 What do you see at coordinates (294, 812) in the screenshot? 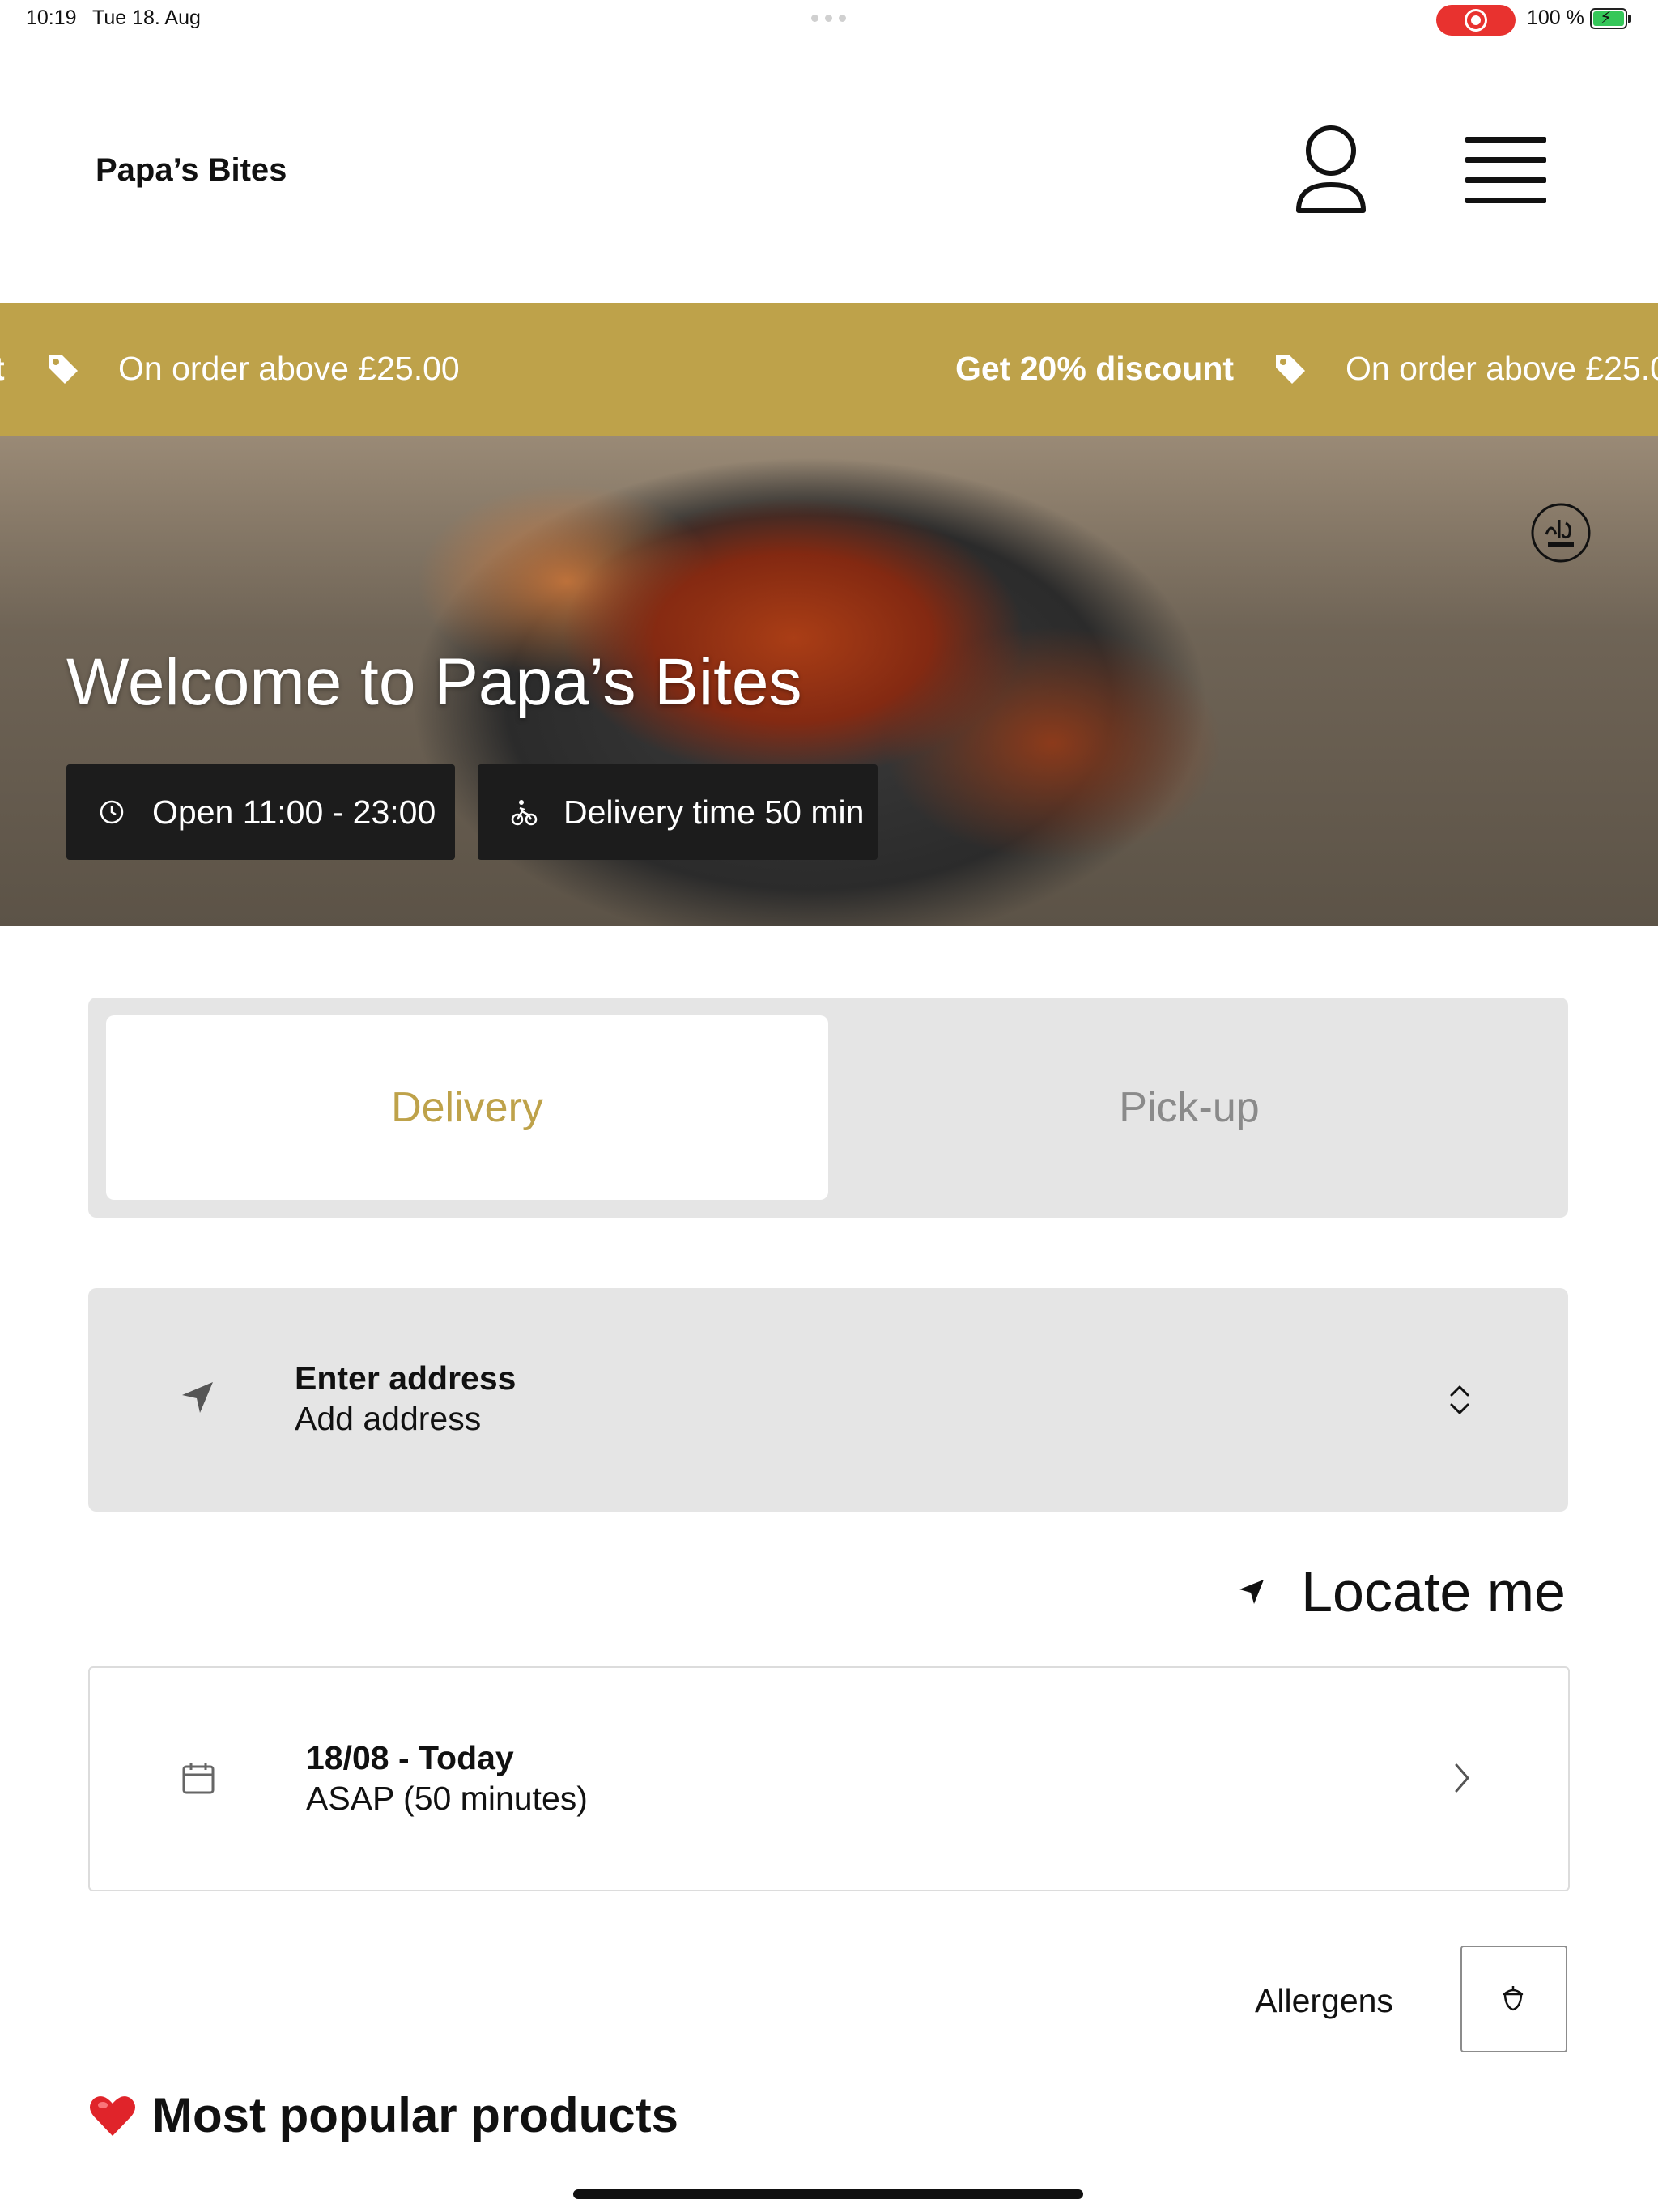
I see `opening-hours-text: Open 11:00 - 23:00` at bounding box center [294, 812].